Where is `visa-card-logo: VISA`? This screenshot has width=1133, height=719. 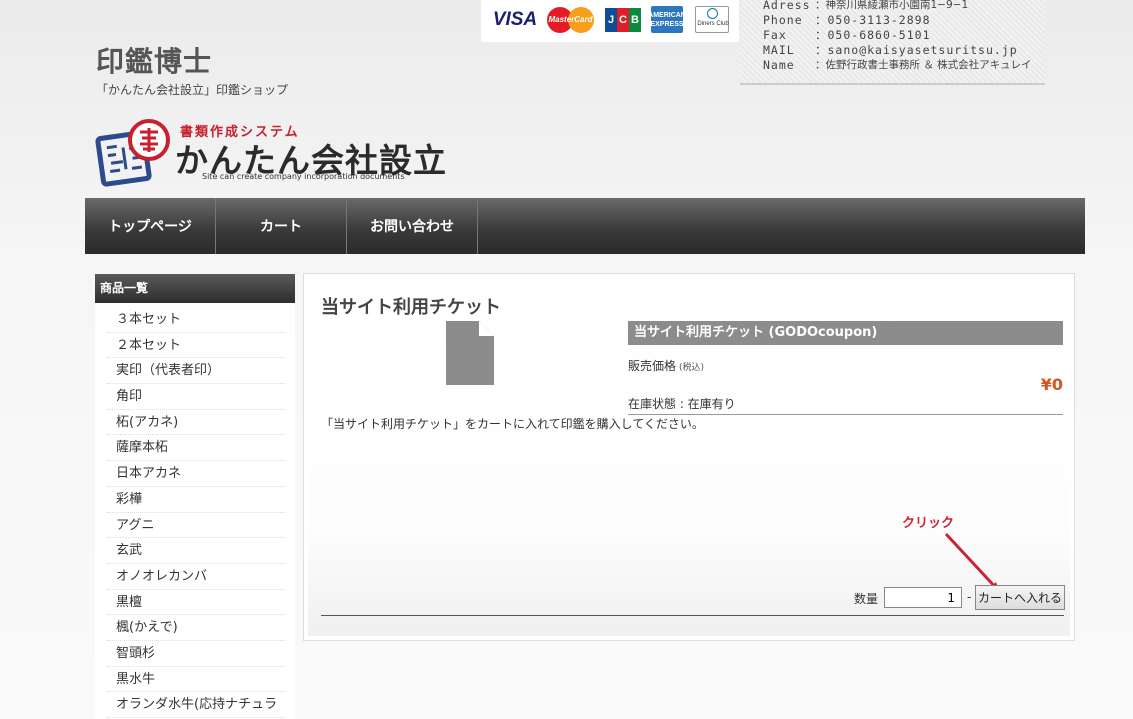 visa-card-logo: VISA is located at coordinates (515, 19).